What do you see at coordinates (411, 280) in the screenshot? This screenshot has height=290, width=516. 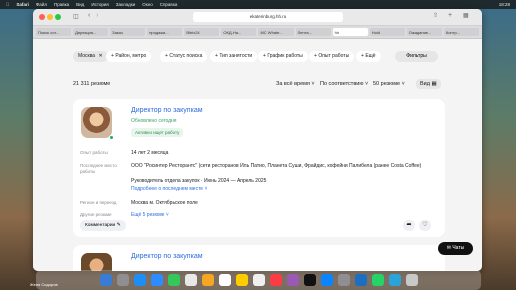 I see `trash-icon` at bounding box center [411, 280].